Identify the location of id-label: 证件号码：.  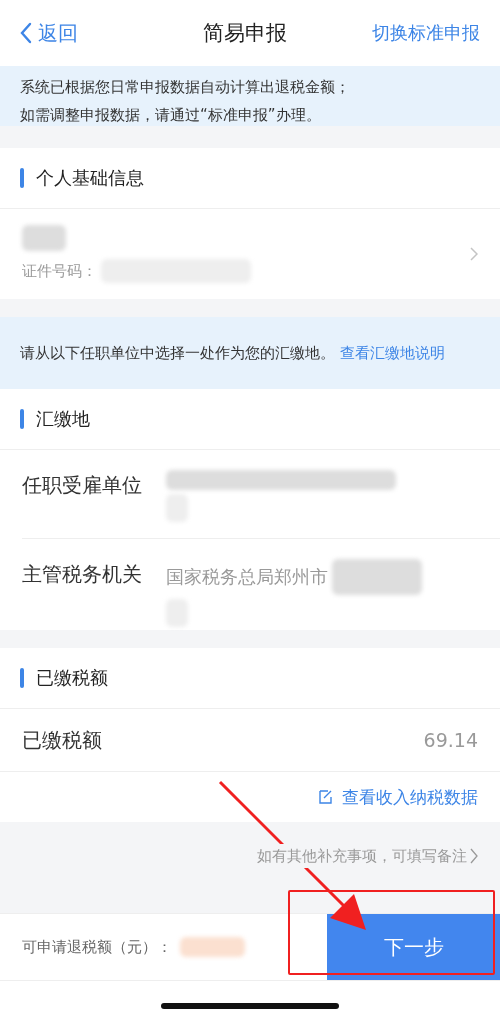
(59, 271).